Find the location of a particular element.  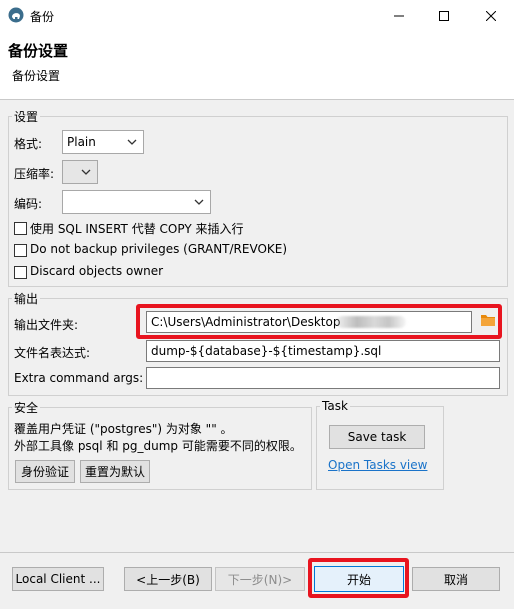

filename-label: 文件名表达式: is located at coordinates (52, 353).